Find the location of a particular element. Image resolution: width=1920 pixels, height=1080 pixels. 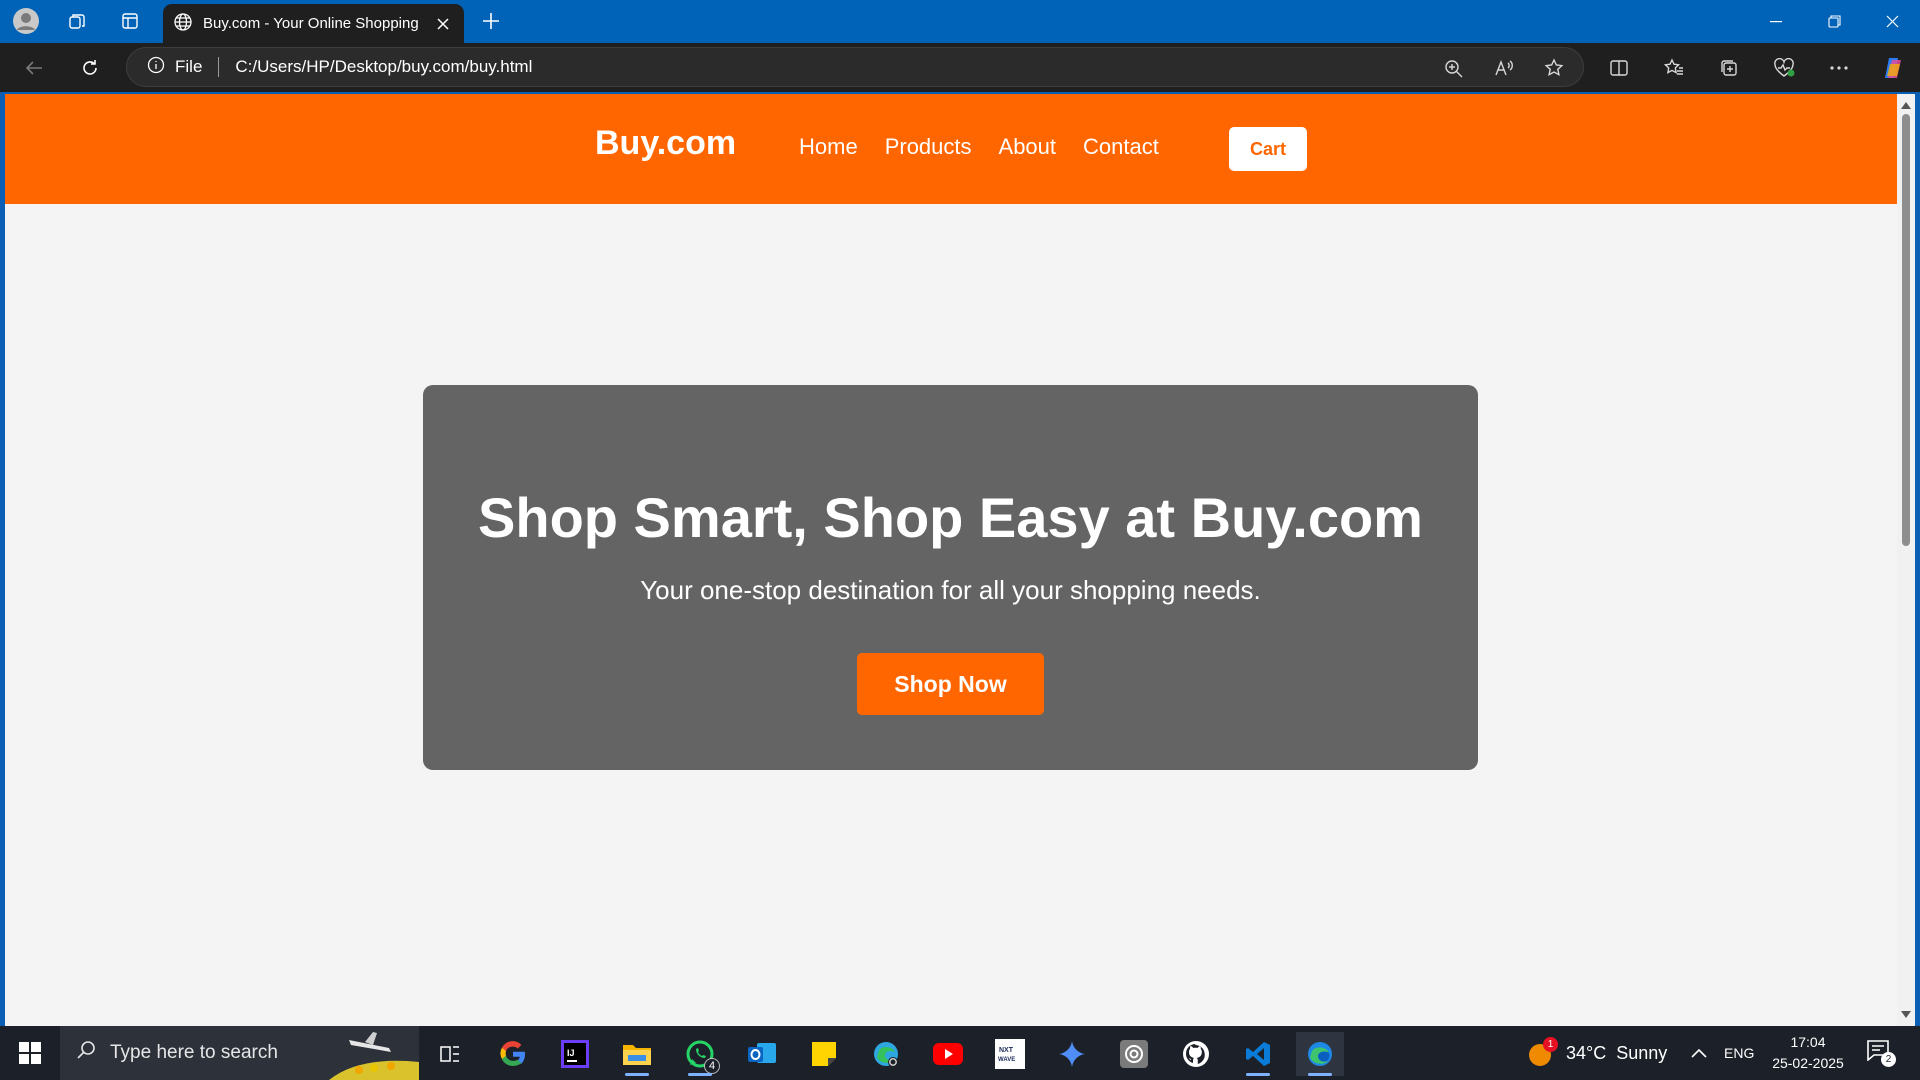

cart-button: Cart is located at coordinates (1268, 149).